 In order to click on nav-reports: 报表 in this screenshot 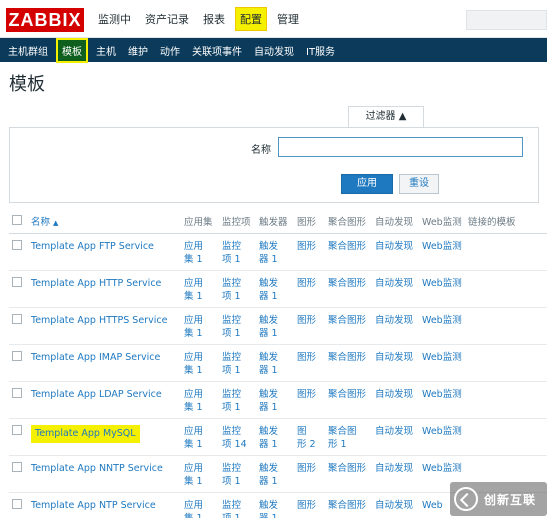, I will do `click(214, 19)`.